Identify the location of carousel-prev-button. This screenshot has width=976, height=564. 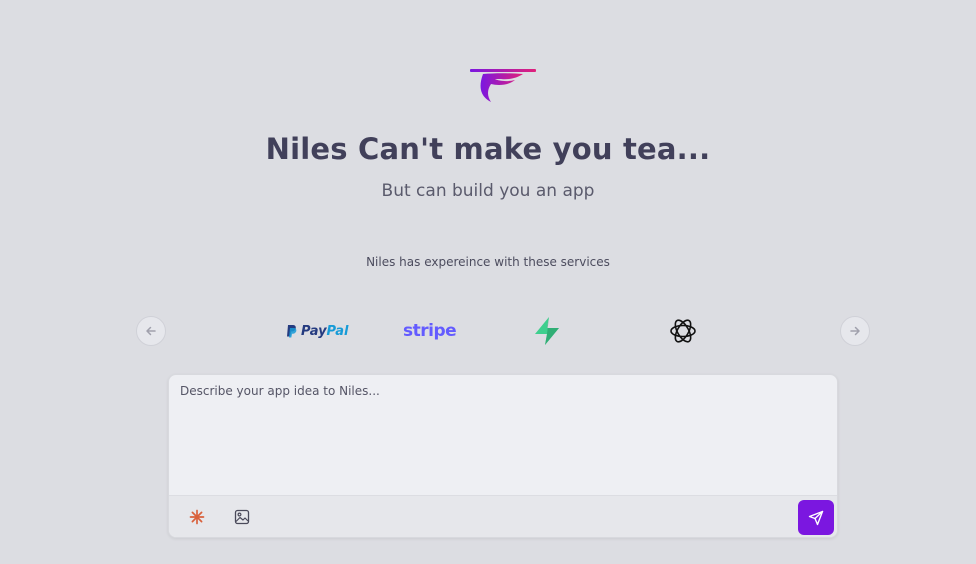
(151, 331).